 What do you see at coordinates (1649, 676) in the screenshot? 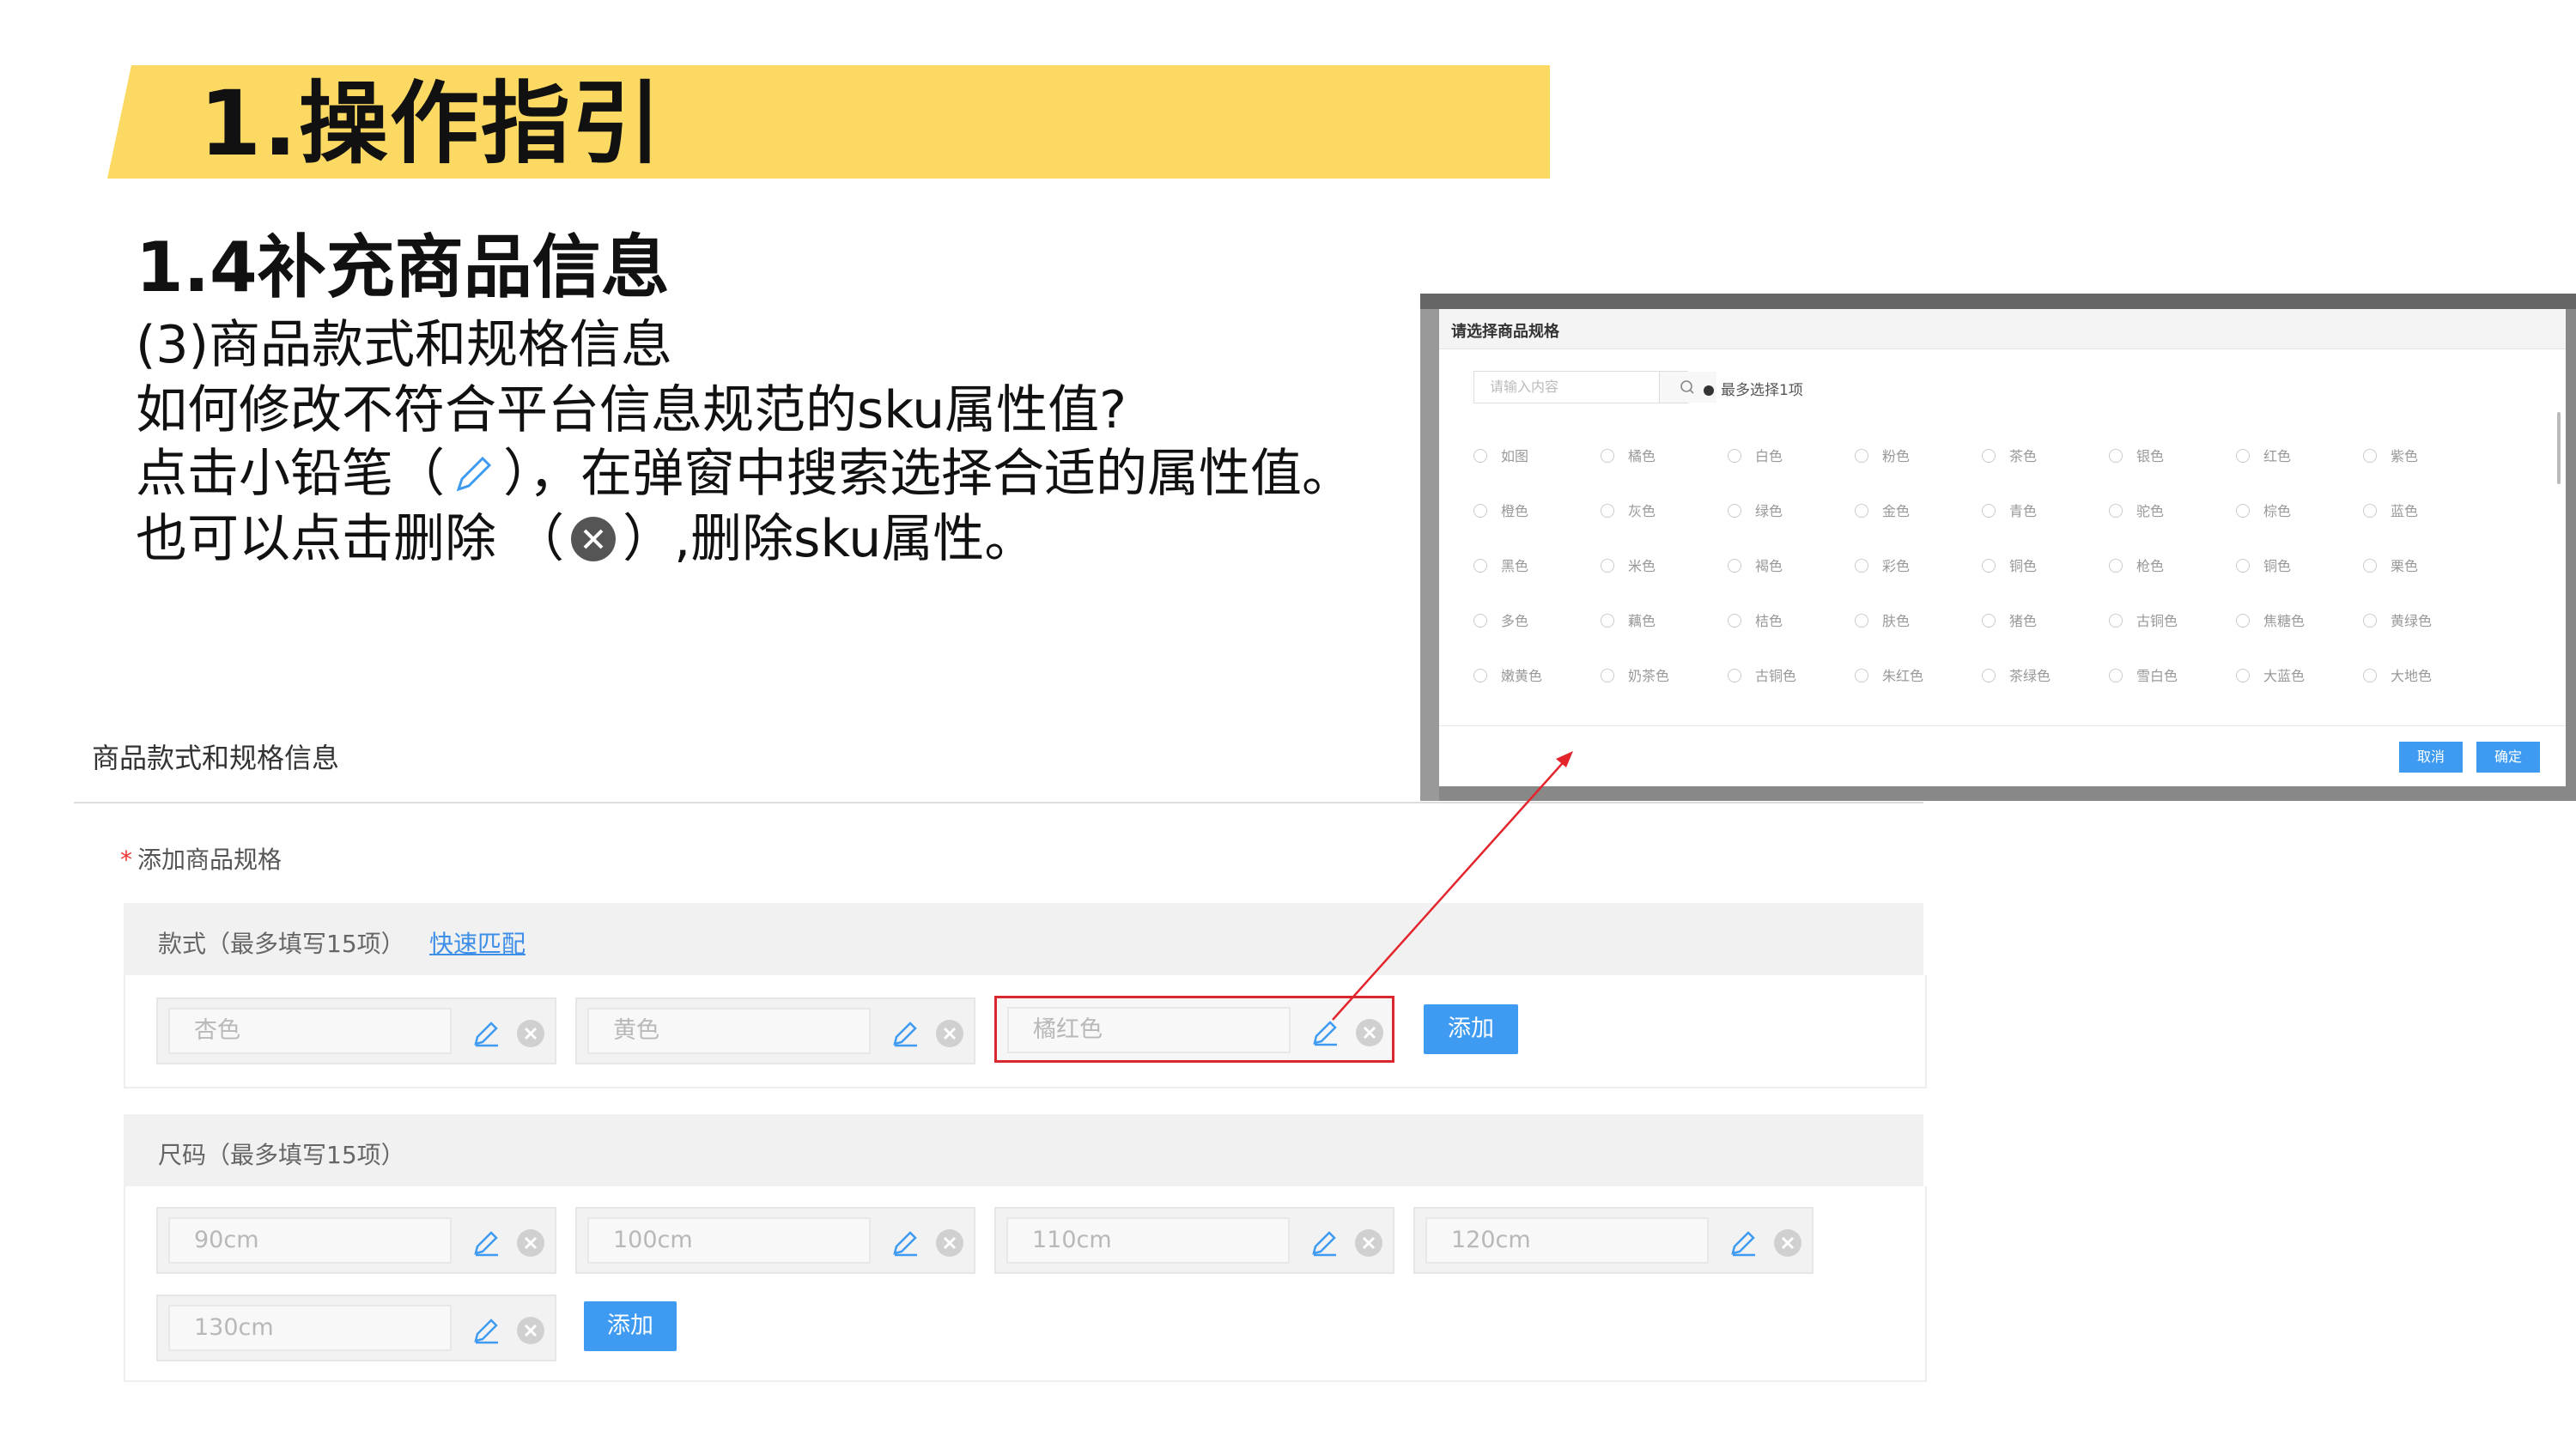
I see `modal-option-label: 奶茶色` at bounding box center [1649, 676].